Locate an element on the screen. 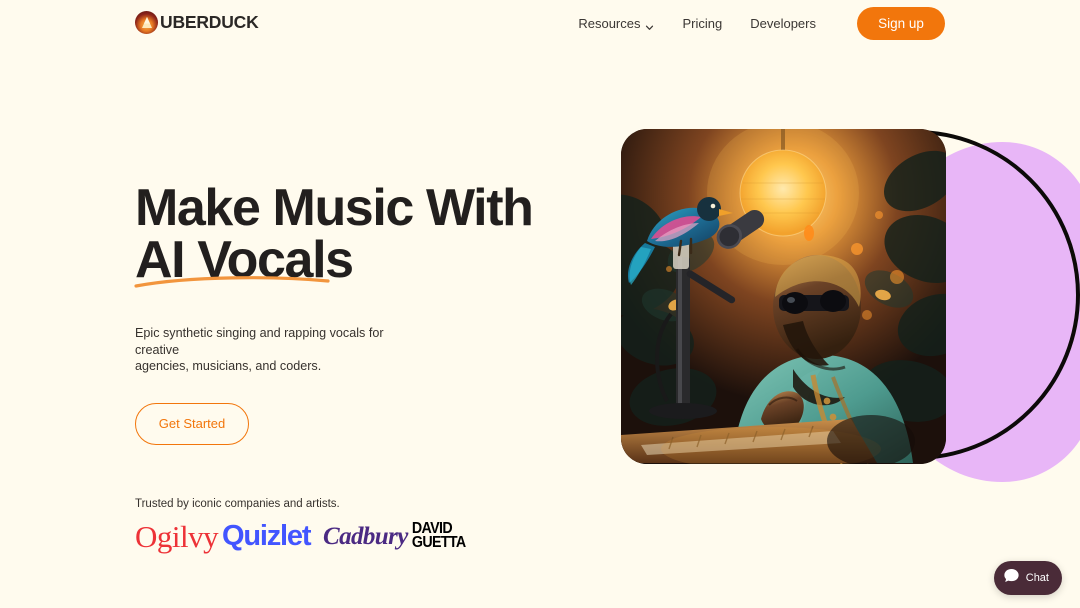  nav-item-pricing: Pricing is located at coordinates (702, 23).